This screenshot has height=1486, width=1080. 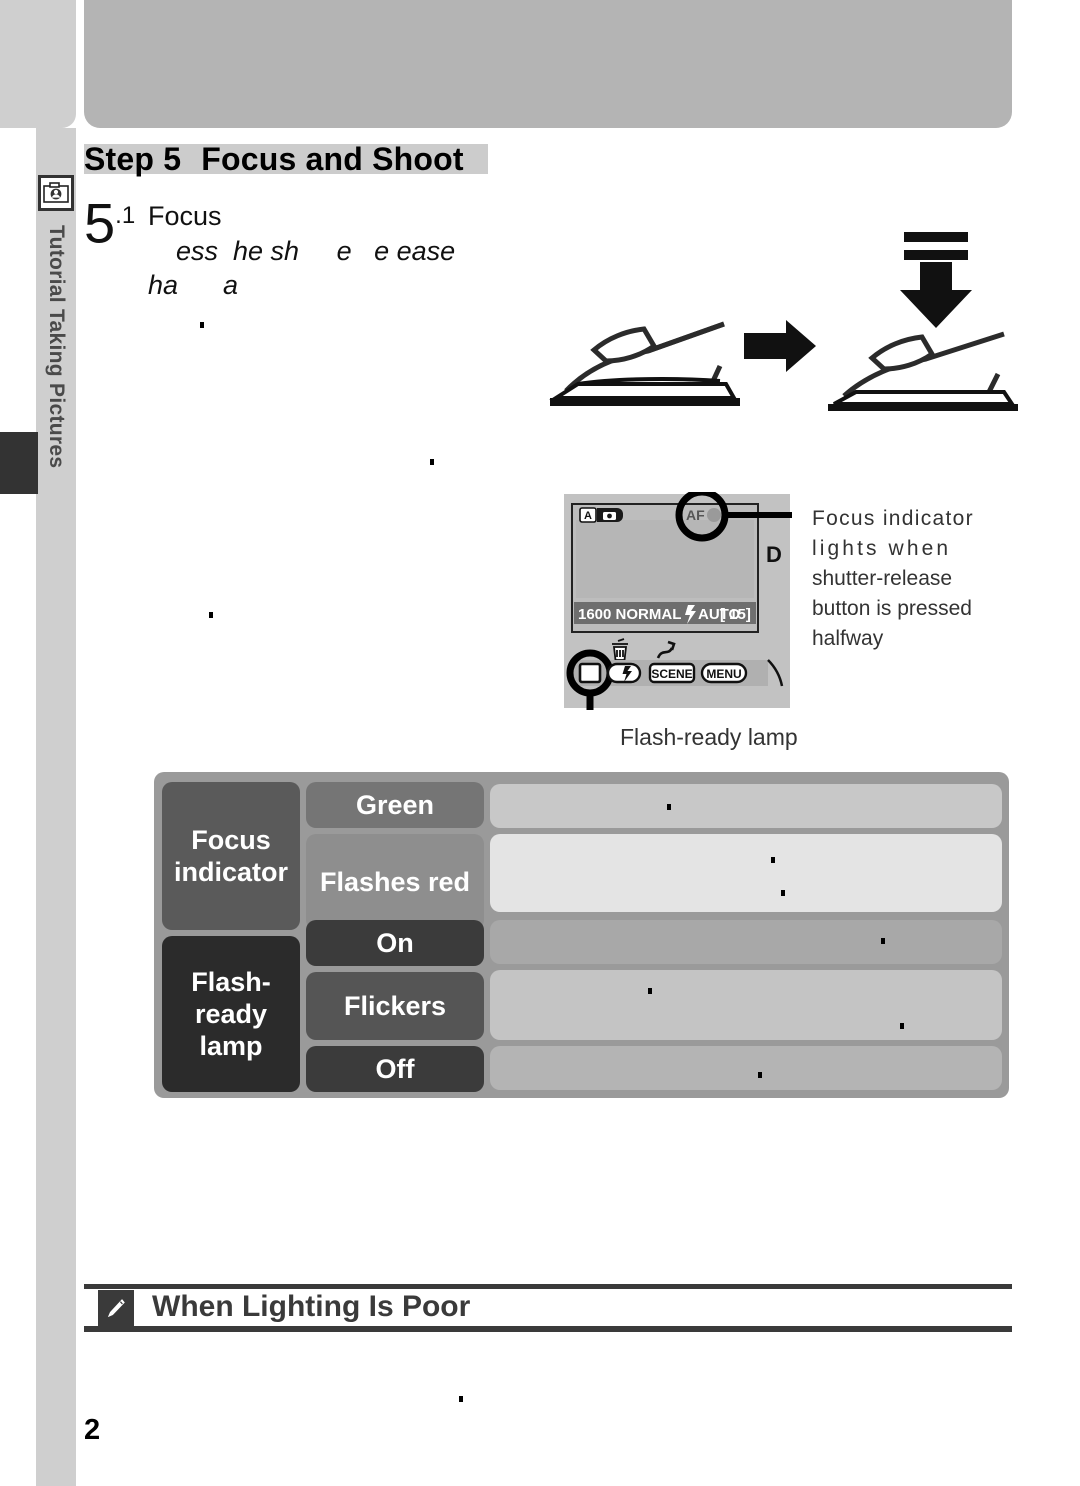 I want to click on svg-text: SCENE, so click(x=671, y=674).